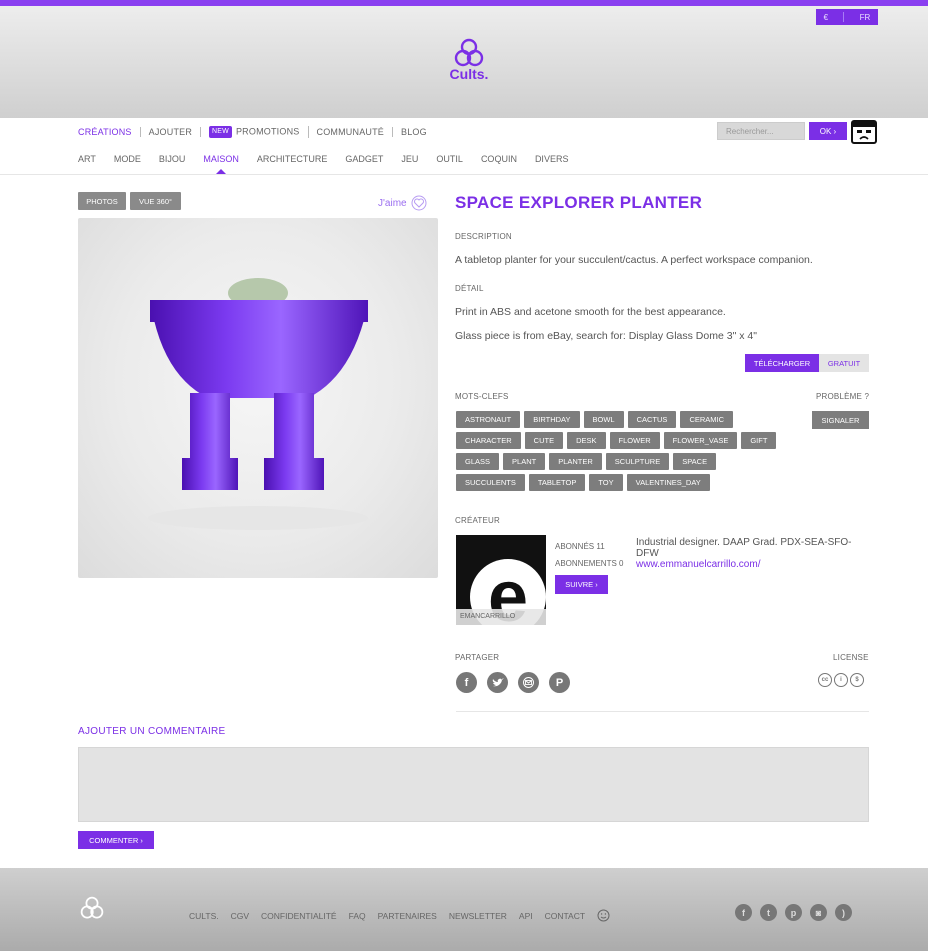 The height and width of the screenshot is (951, 928). I want to click on nav-ajouter: AJOUTER, so click(171, 132).